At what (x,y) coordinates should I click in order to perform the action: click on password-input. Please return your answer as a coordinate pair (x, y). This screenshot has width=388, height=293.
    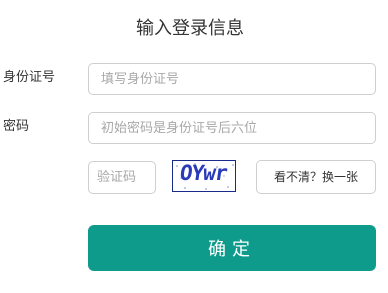
    Looking at the image, I should click on (232, 128).